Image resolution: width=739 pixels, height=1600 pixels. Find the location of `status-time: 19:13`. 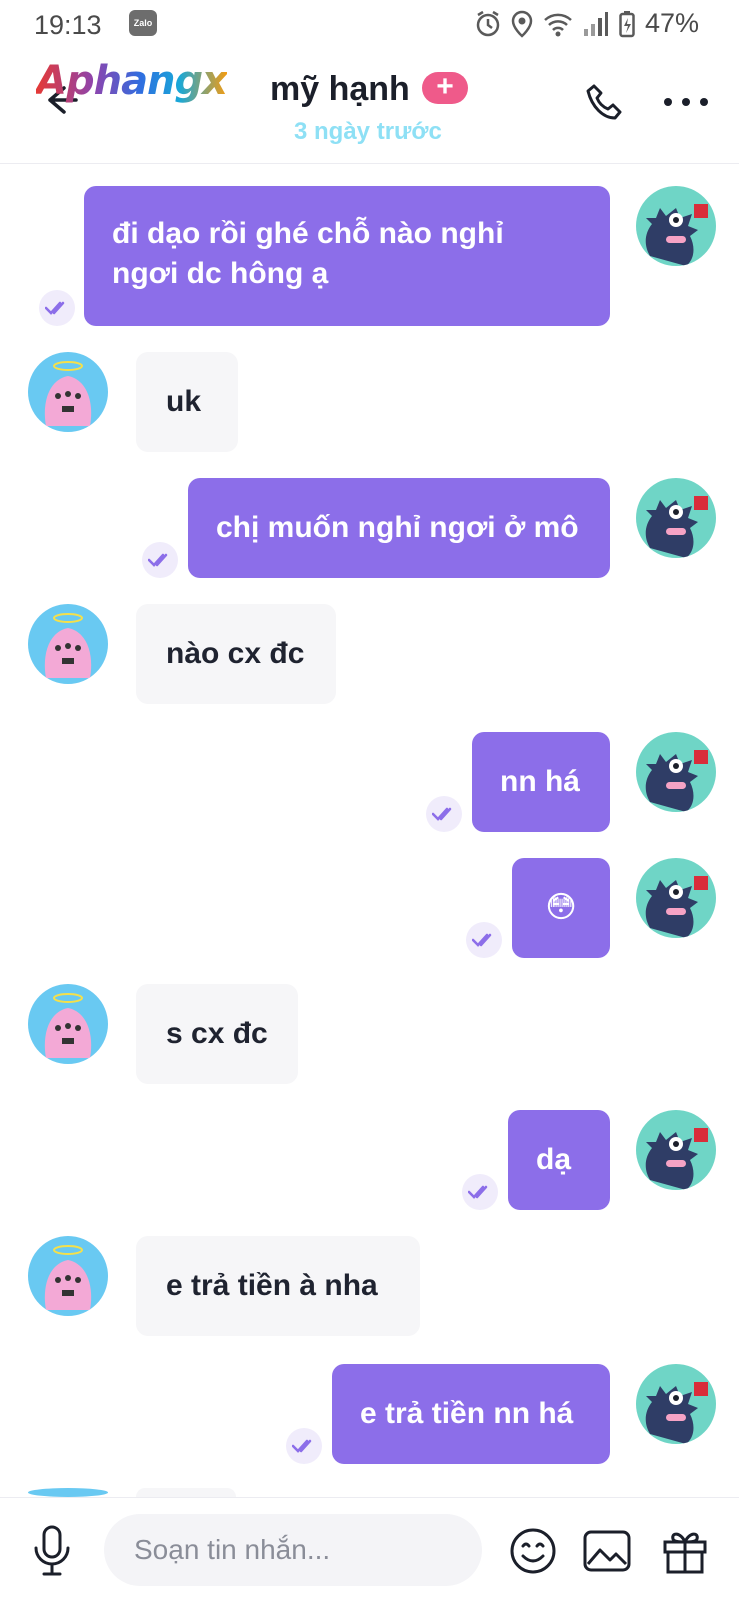

status-time: 19:13 is located at coordinates (68, 25).